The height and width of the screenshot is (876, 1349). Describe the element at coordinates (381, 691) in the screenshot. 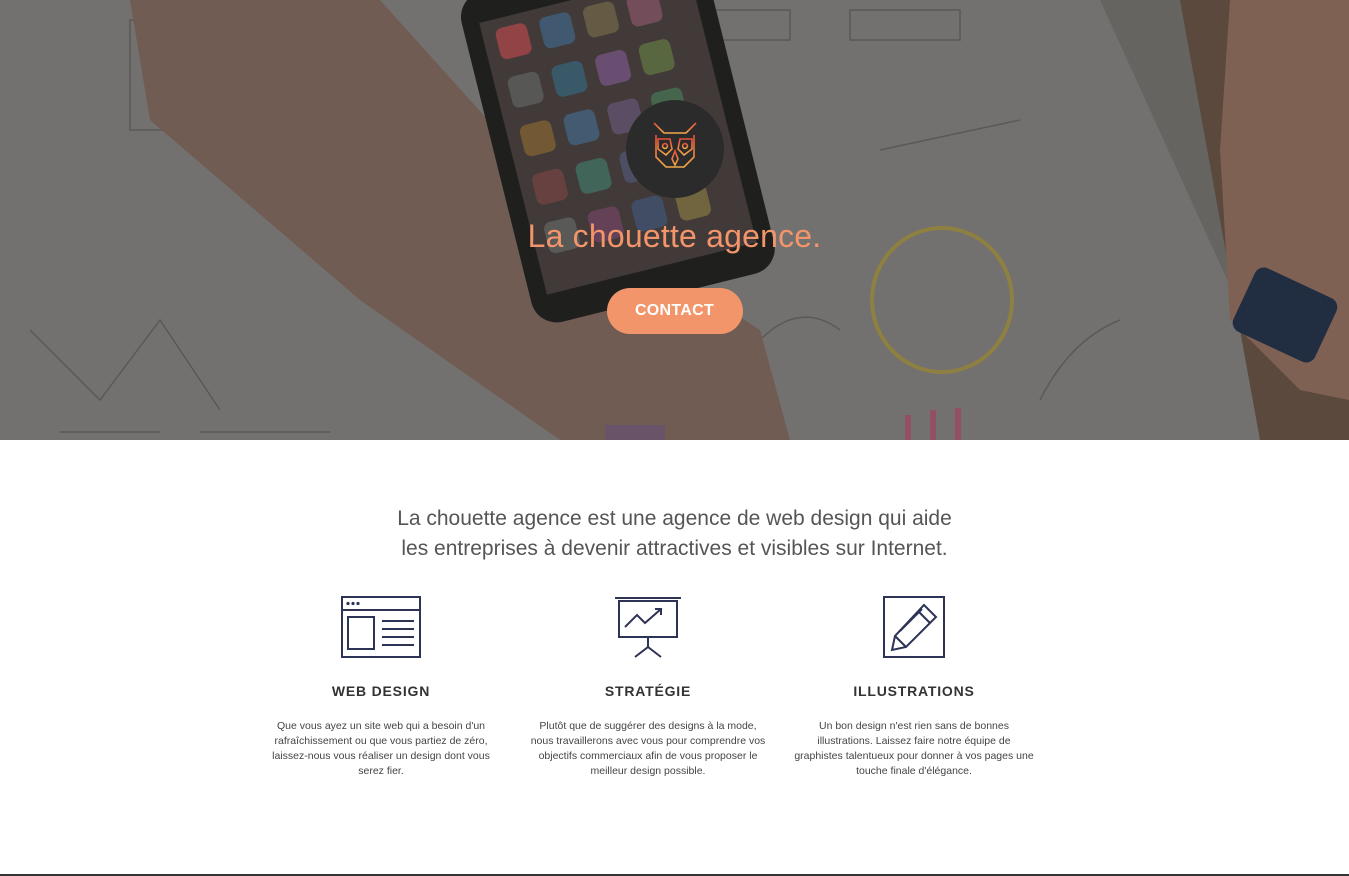

I see `service-title: WEB DESIGN` at that location.